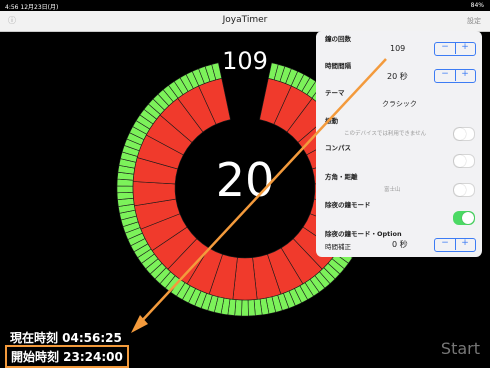  Describe the element at coordinates (245, 180) in the screenshot. I see `interval-seconds: 20` at that location.